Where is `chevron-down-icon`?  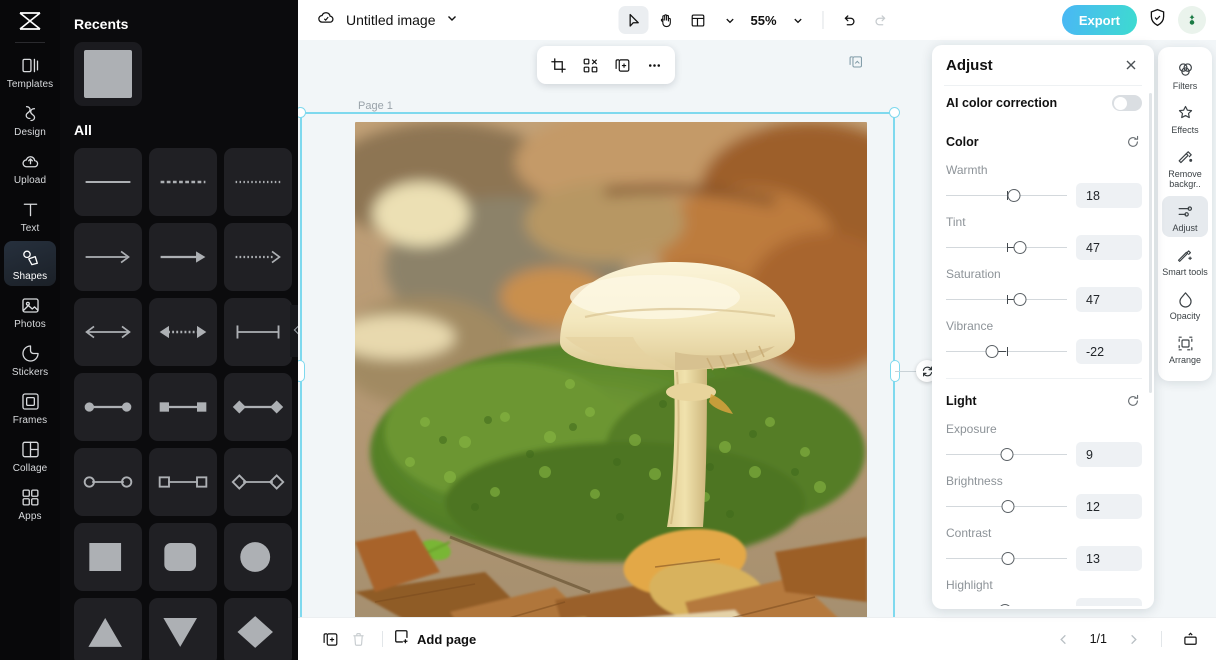
chevron-down-icon is located at coordinates (452, 20).